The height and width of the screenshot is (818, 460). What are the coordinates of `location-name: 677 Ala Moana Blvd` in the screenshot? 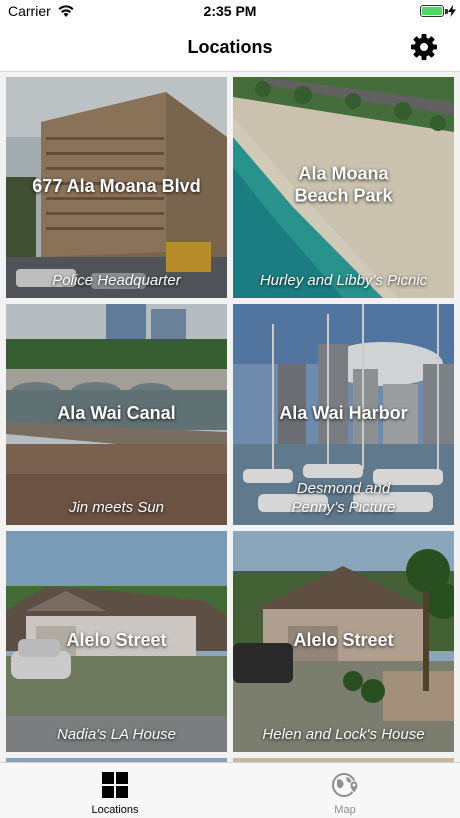 It's located at (116, 185).